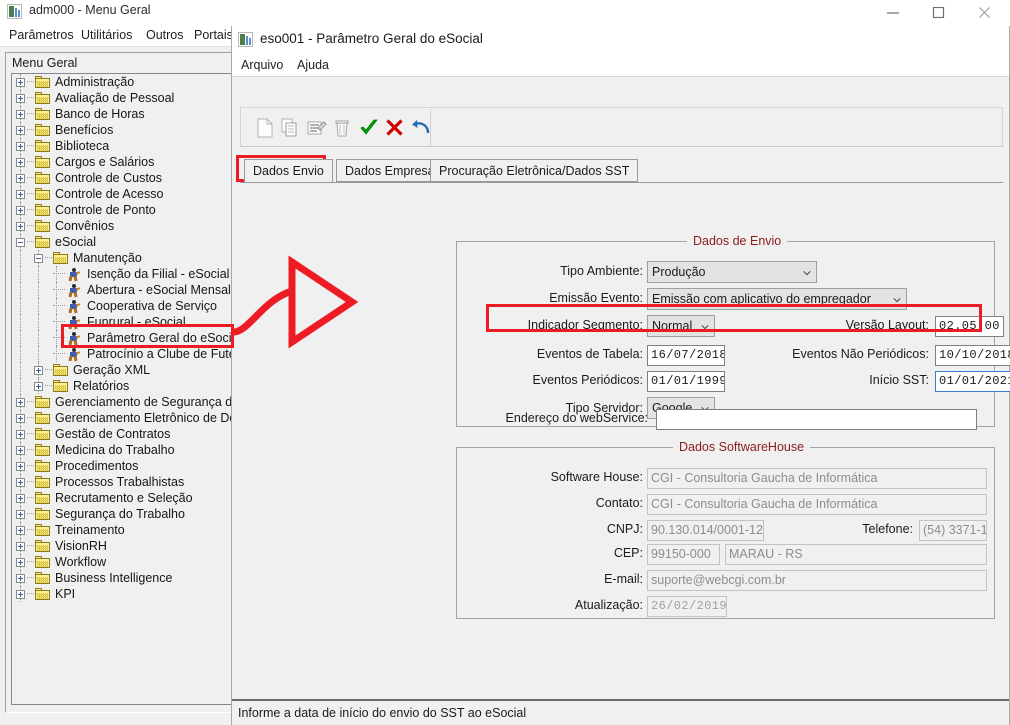 The width and height of the screenshot is (1010, 725). What do you see at coordinates (817, 580) in the screenshot?
I see `email-input: suporte@webcgi.com.br` at bounding box center [817, 580].